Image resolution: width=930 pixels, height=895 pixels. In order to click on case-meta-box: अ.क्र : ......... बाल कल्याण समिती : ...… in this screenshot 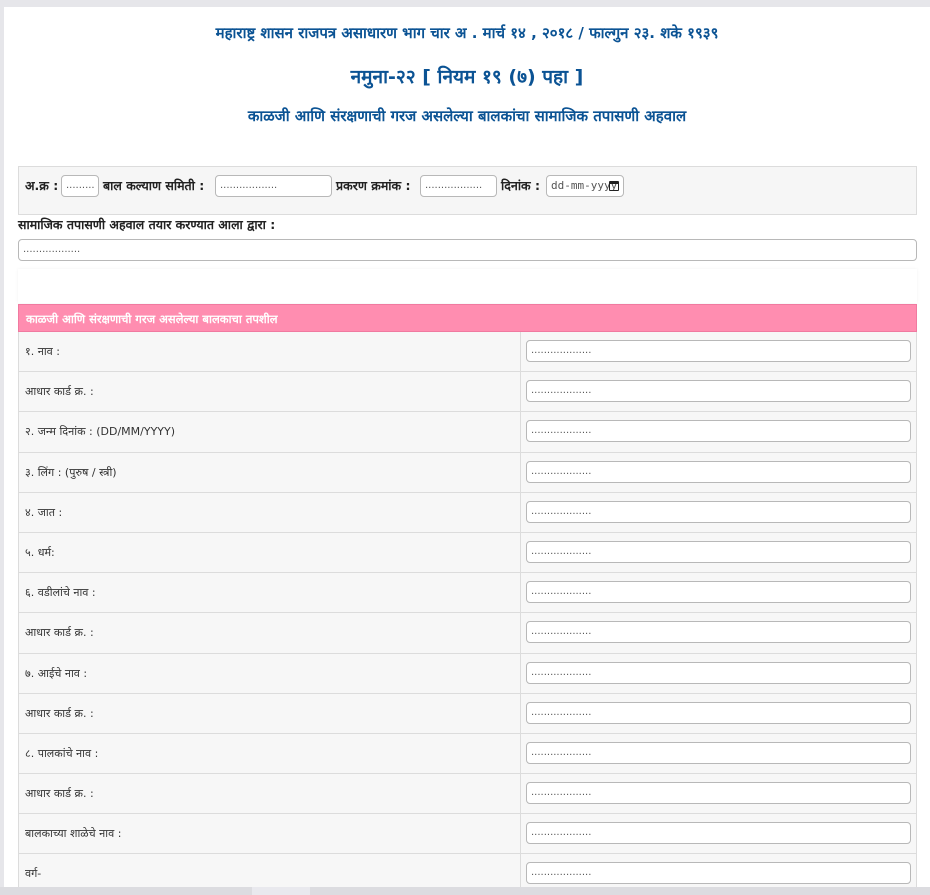, I will do `click(467, 190)`.